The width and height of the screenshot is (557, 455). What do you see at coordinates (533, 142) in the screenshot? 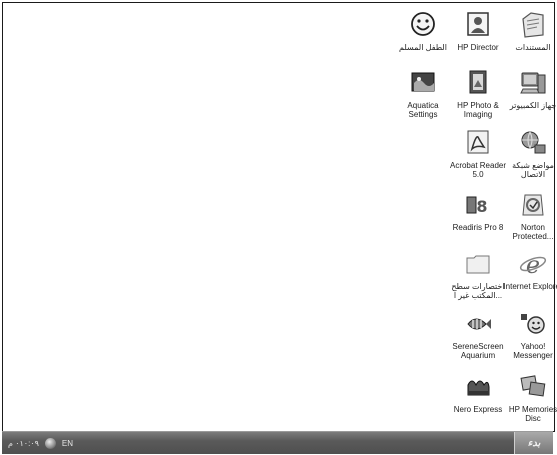
I see `network-places-icon` at bounding box center [533, 142].